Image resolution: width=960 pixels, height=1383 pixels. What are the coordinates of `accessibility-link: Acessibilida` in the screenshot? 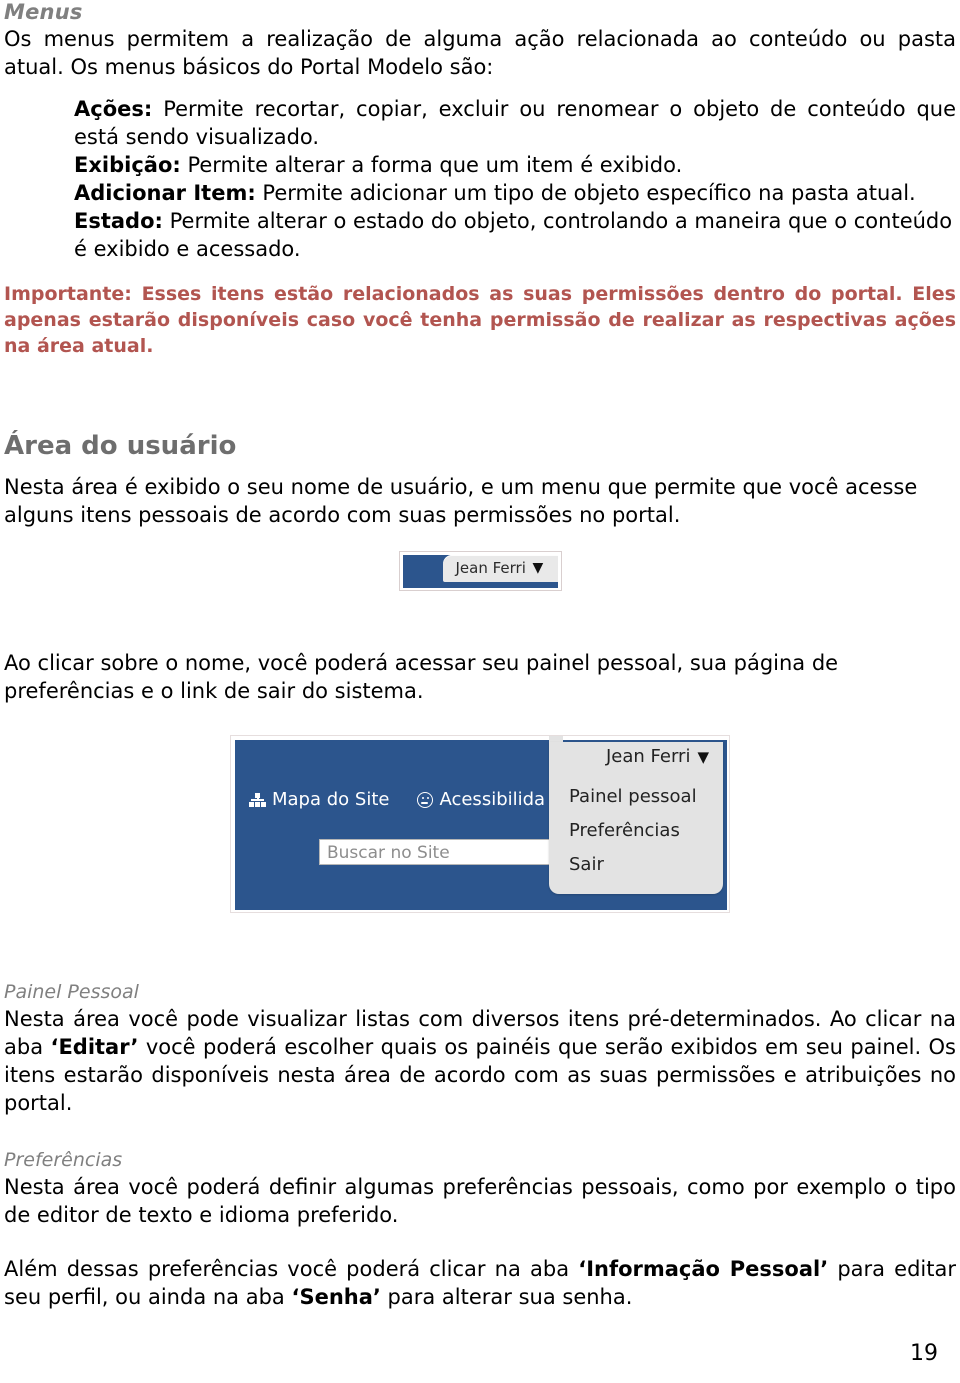 It's located at (481, 800).